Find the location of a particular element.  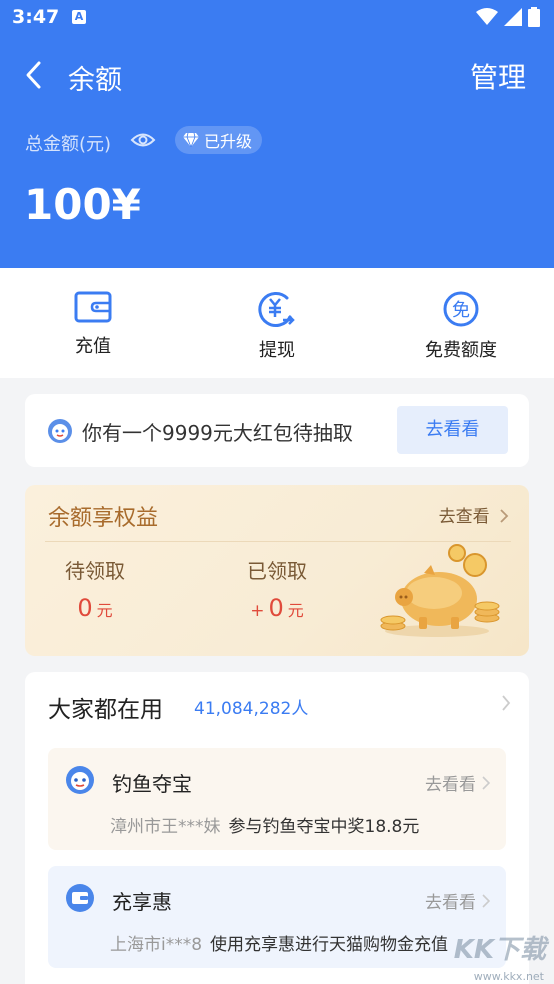

status-icons is located at coordinates (508, 17).